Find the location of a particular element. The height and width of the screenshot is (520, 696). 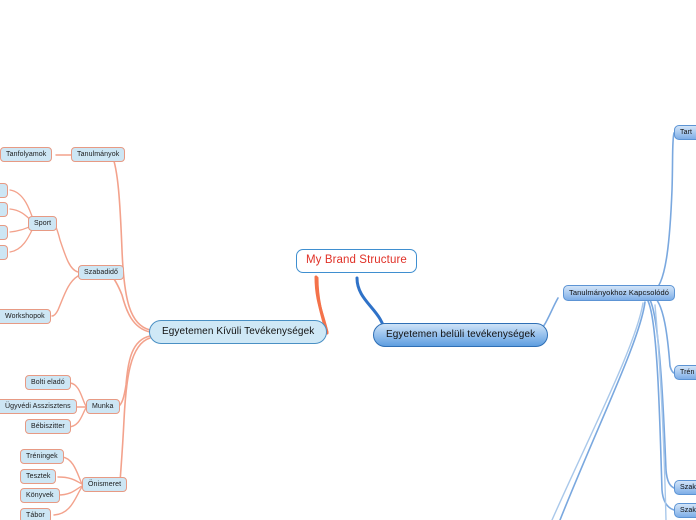

edge-tanulmanyokhoz-to-tart is located at coordinates (663, 212).